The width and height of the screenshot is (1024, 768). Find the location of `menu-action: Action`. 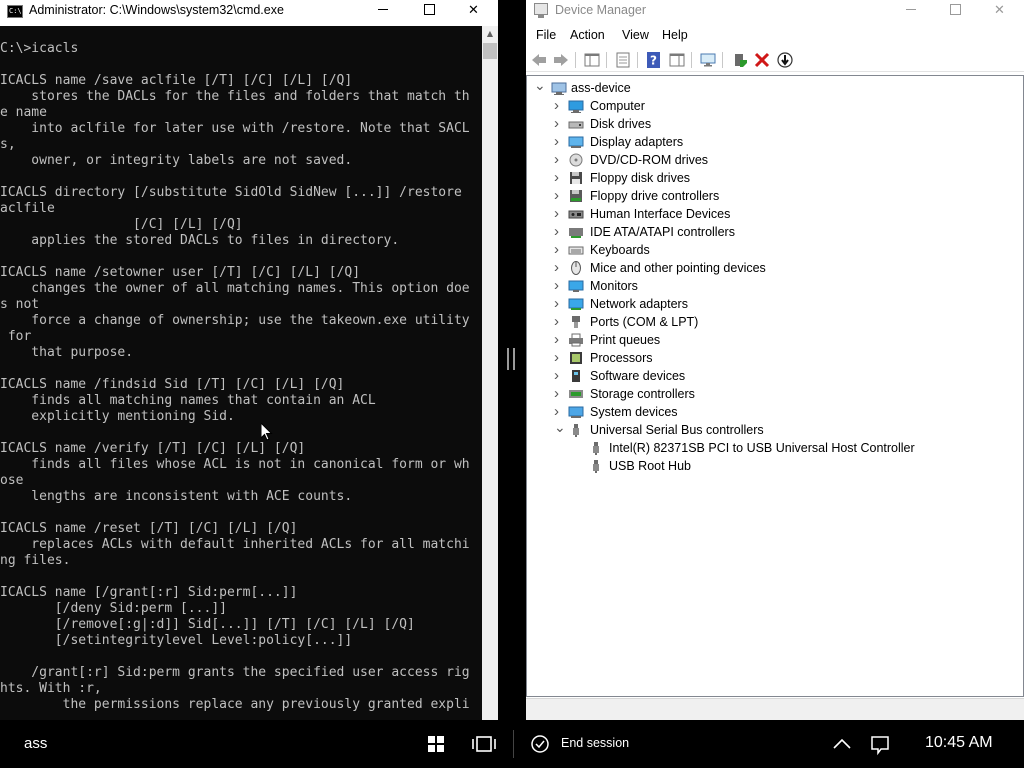

menu-action: Action is located at coordinates (587, 35).